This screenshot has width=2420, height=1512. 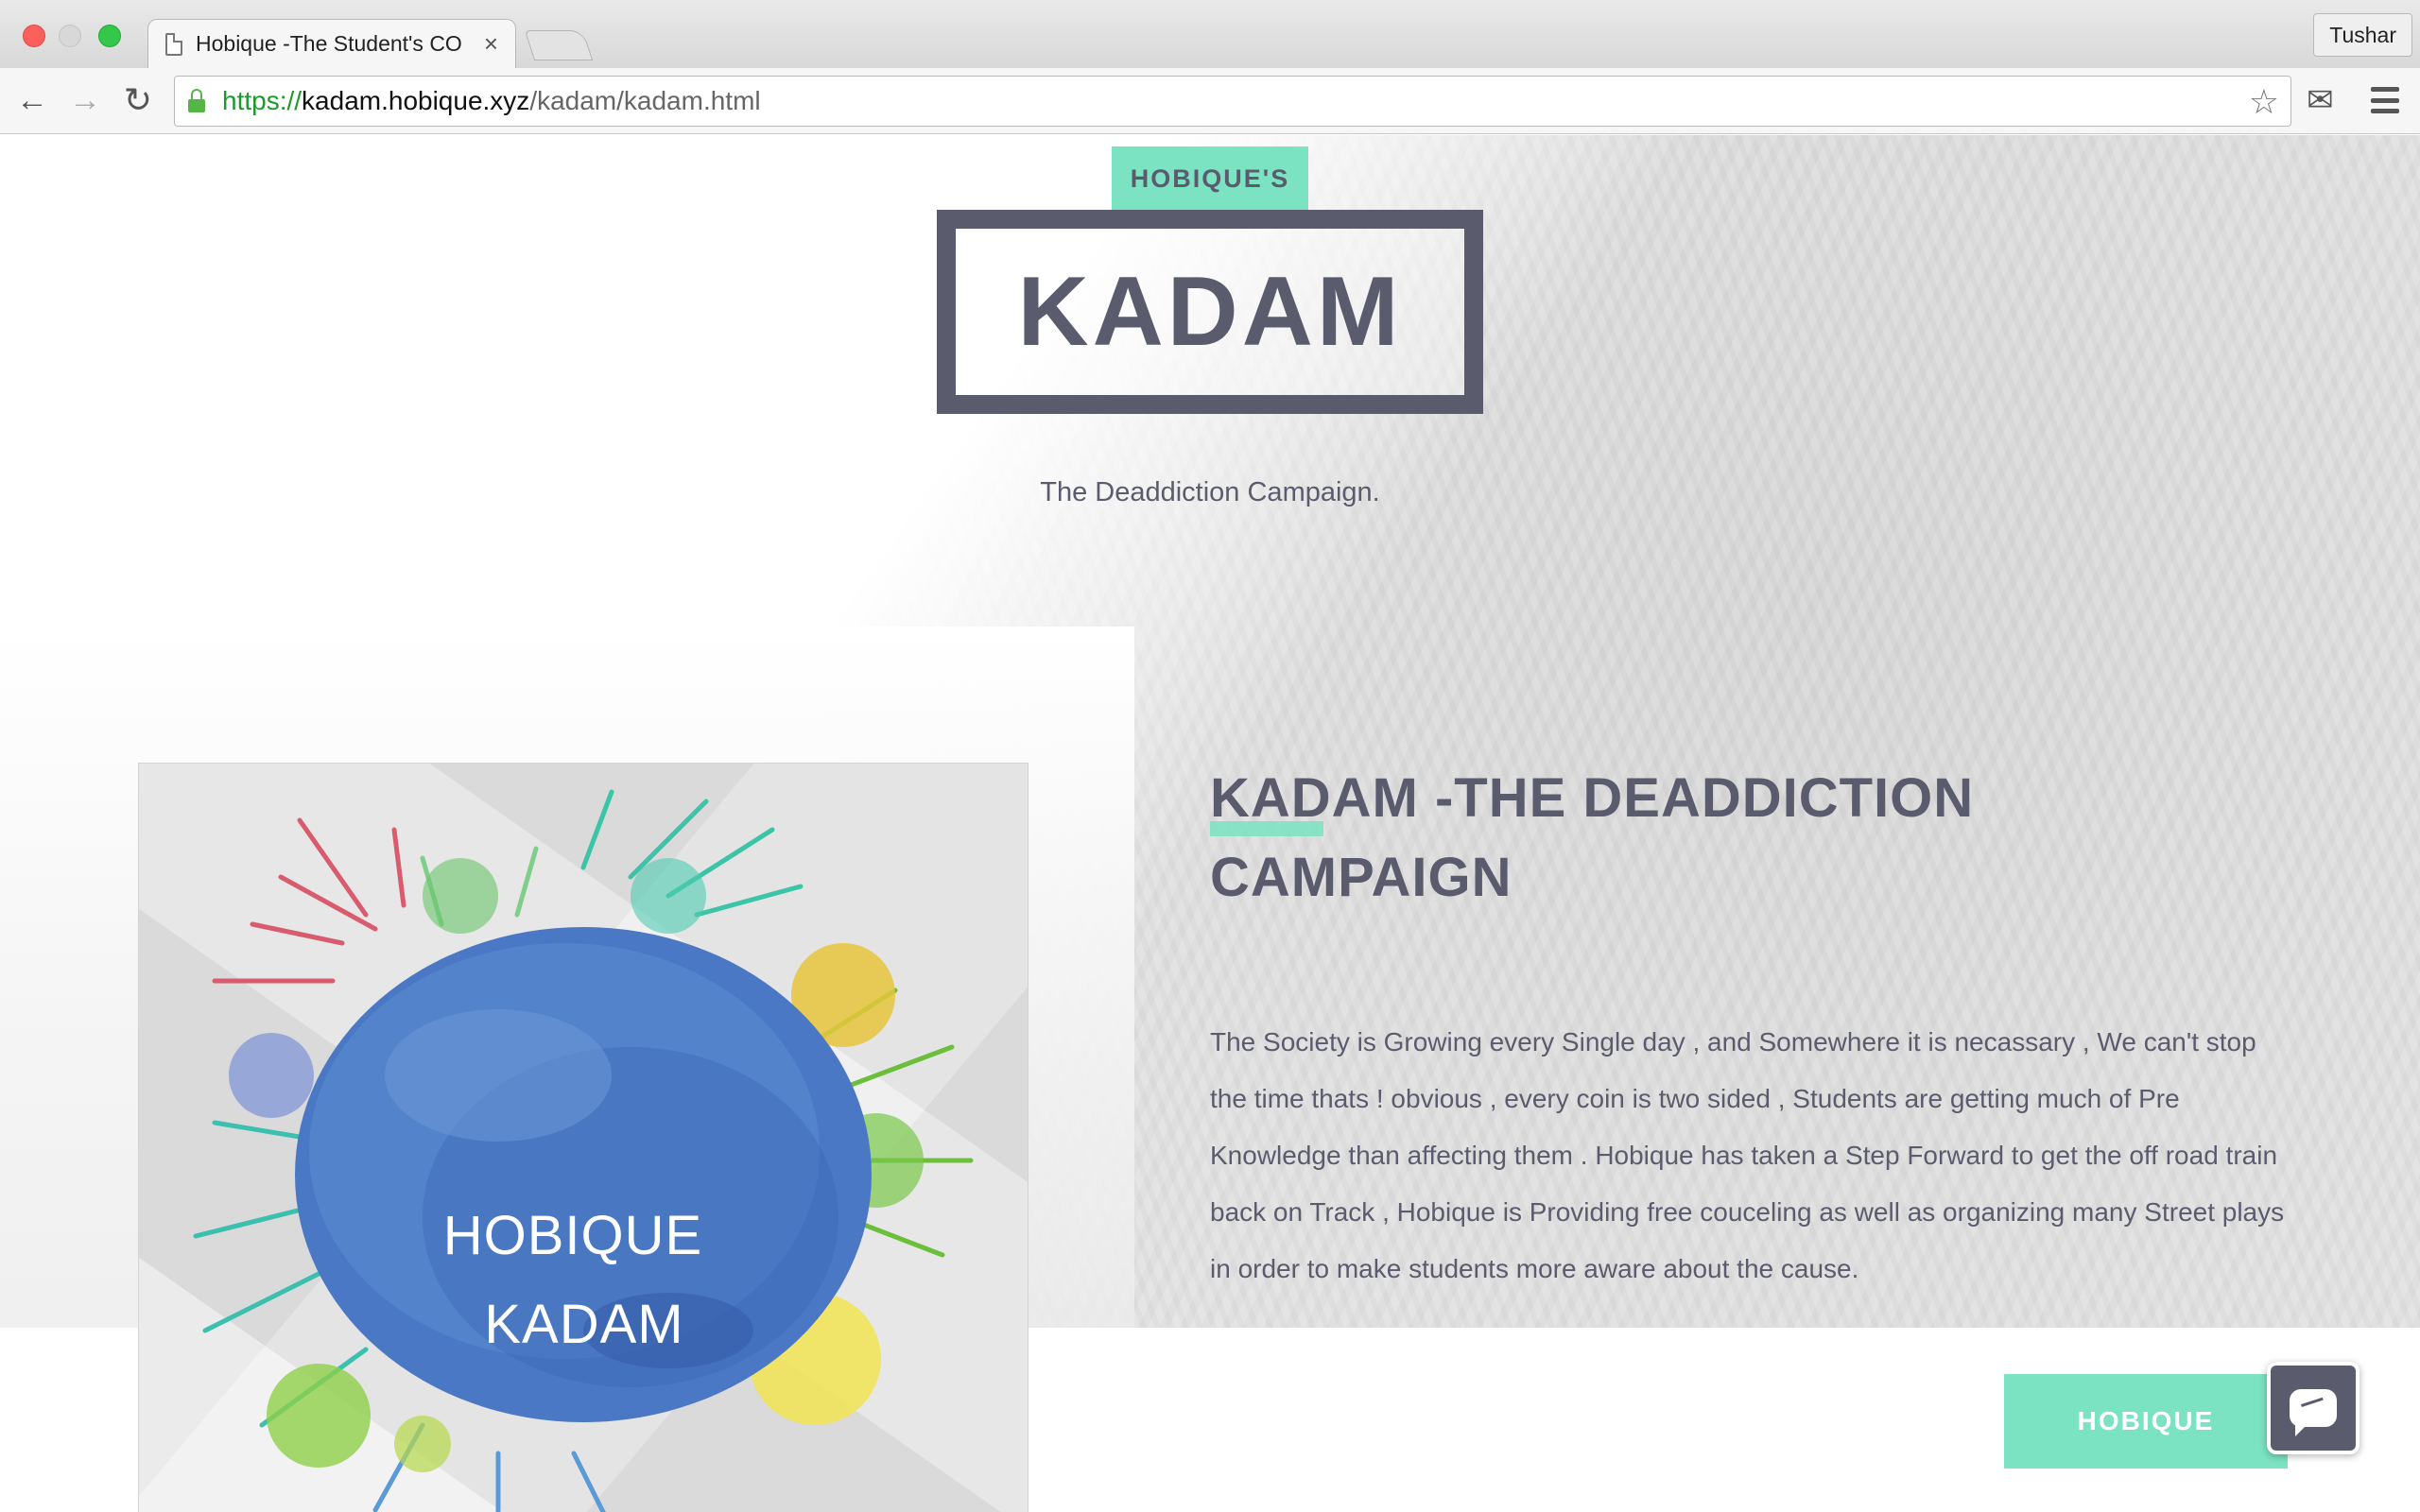 What do you see at coordinates (173, 44) in the screenshot?
I see `document-icon` at bounding box center [173, 44].